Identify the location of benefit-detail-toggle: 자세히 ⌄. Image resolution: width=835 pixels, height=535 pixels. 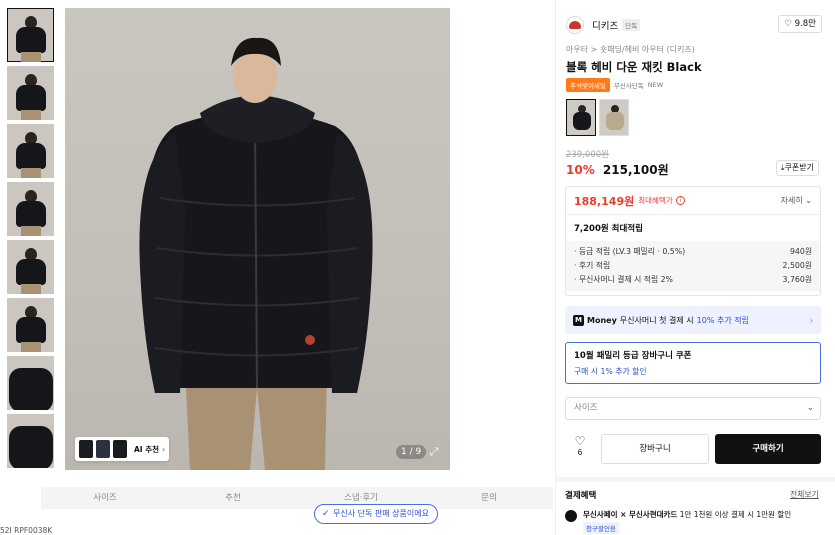
(796, 200).